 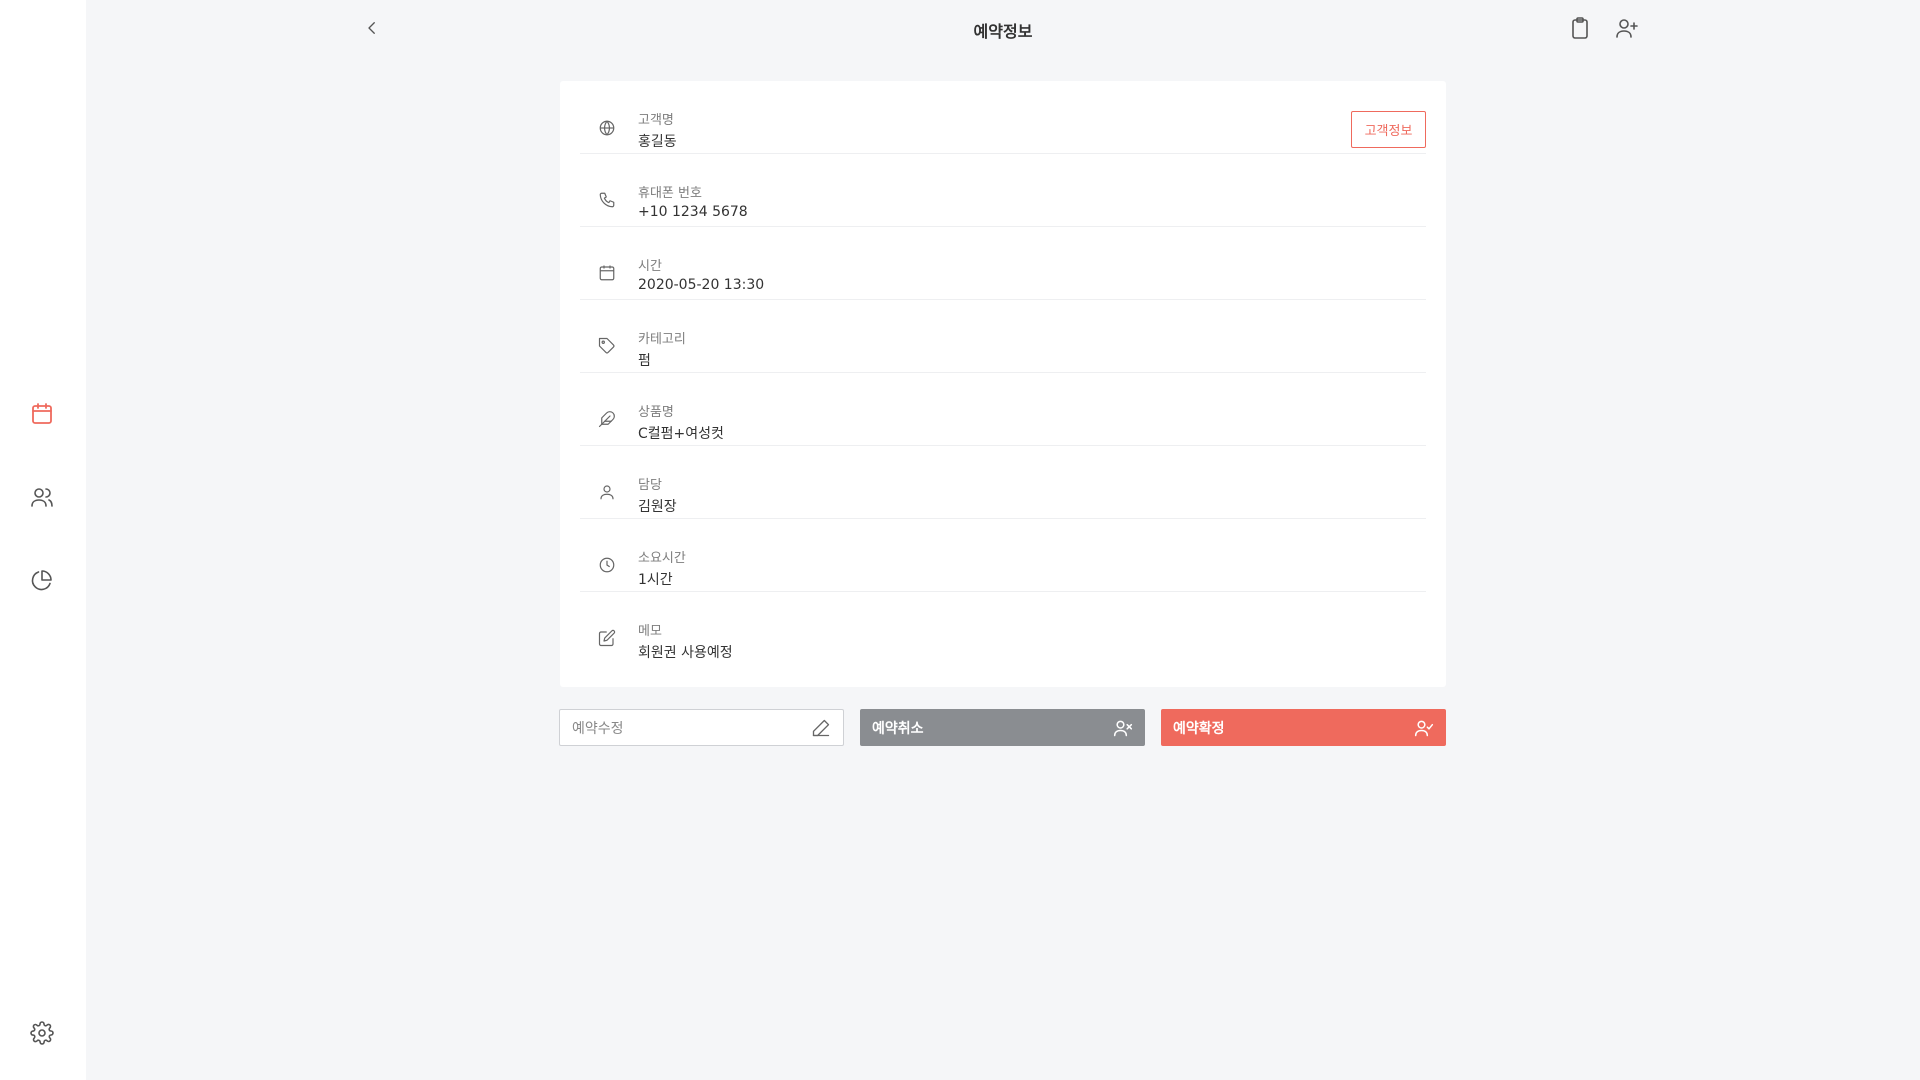 What do you see at coordinates (657, 142) in the screenshot?
I see `detail-value: 홍길동` at bounding box center [657, 142].